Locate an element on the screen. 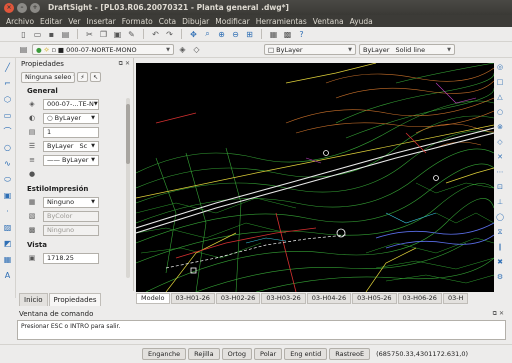  design-resources-icon: ▩ is located at coordinates (287, 34).